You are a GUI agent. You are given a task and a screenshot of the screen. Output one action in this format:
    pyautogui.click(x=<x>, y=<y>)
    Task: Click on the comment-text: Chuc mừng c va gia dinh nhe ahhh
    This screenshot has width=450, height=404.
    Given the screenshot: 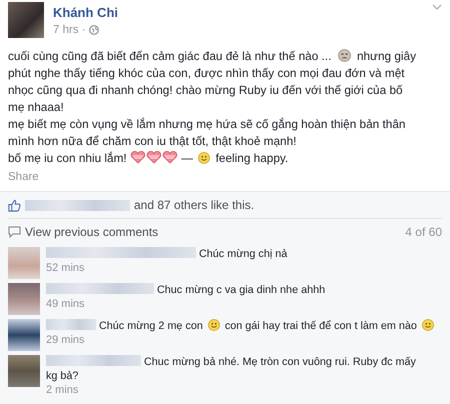 What is the action you would take?
    pyautogui.click(x=241, y=290)
    